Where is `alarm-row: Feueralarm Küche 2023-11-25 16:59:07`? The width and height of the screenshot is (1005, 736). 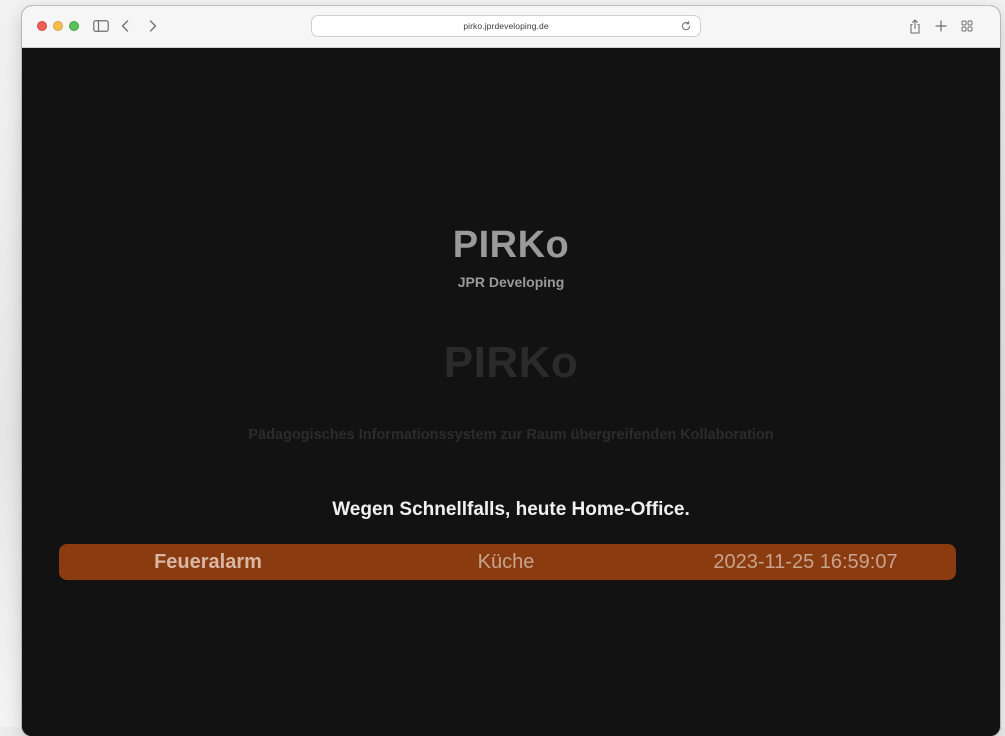
alarm-row: Feueralarm Küche 2023-11-25 16:59:07 is located at coordinates (507, 562).